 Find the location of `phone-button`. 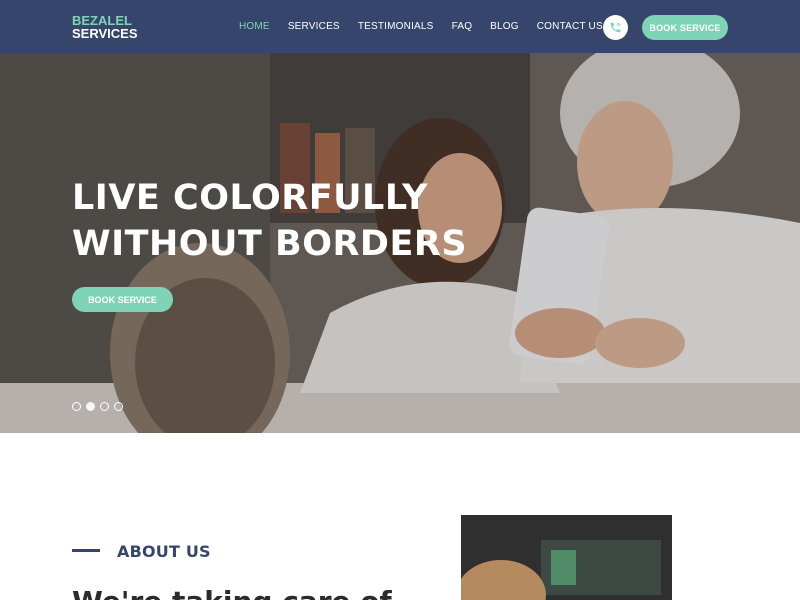

phone-button is located at coordinates (615, 27).